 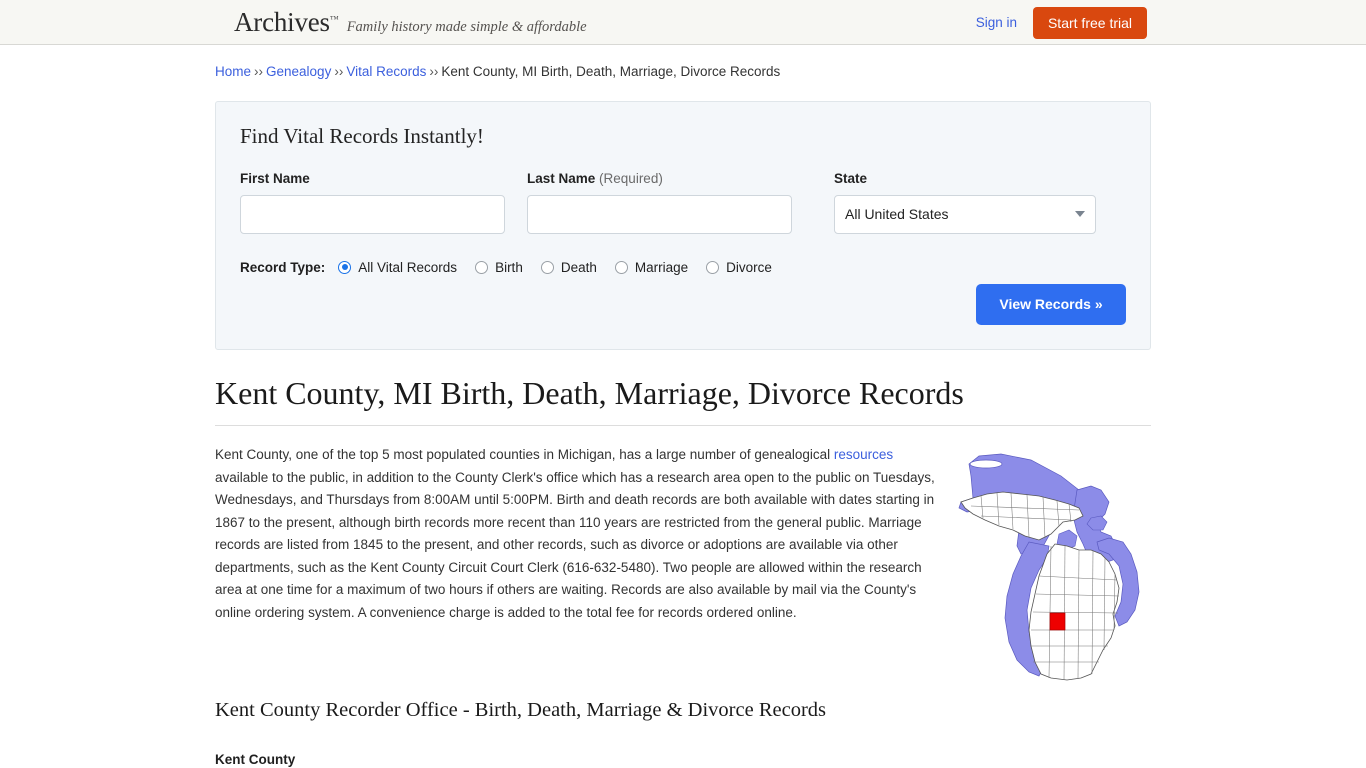 What do you see at coordinates (298, 71) in the screenshot?
I see `breadcrumb-item-genealogy: Genealogy` at bounding box center [298, 71].